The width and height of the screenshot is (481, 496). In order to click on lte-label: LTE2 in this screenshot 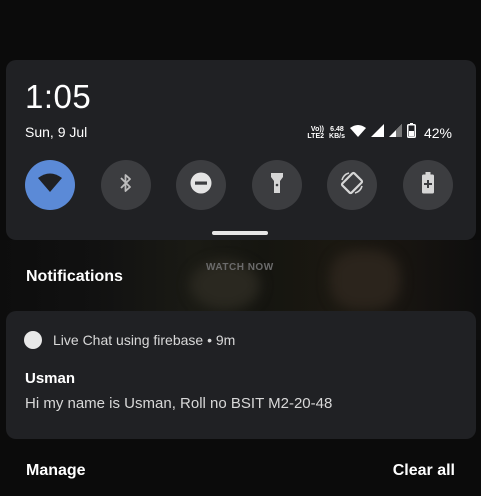, I will do `click(316, 136)`.